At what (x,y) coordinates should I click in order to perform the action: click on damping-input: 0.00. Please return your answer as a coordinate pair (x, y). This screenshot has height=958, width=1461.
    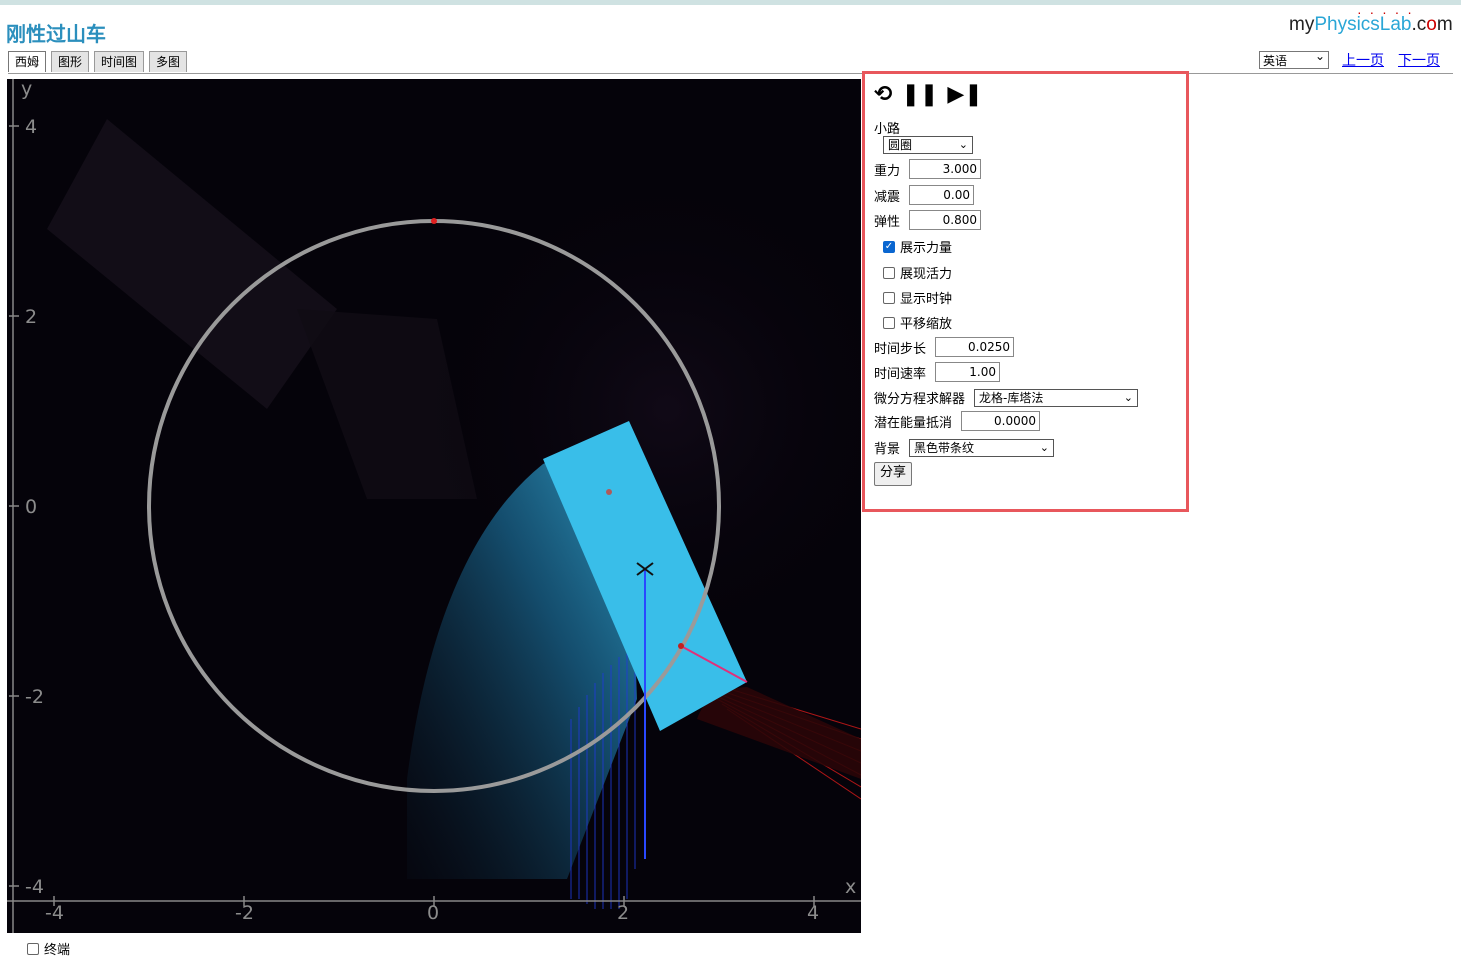
    Looking at the image, I should click on (942, 195).